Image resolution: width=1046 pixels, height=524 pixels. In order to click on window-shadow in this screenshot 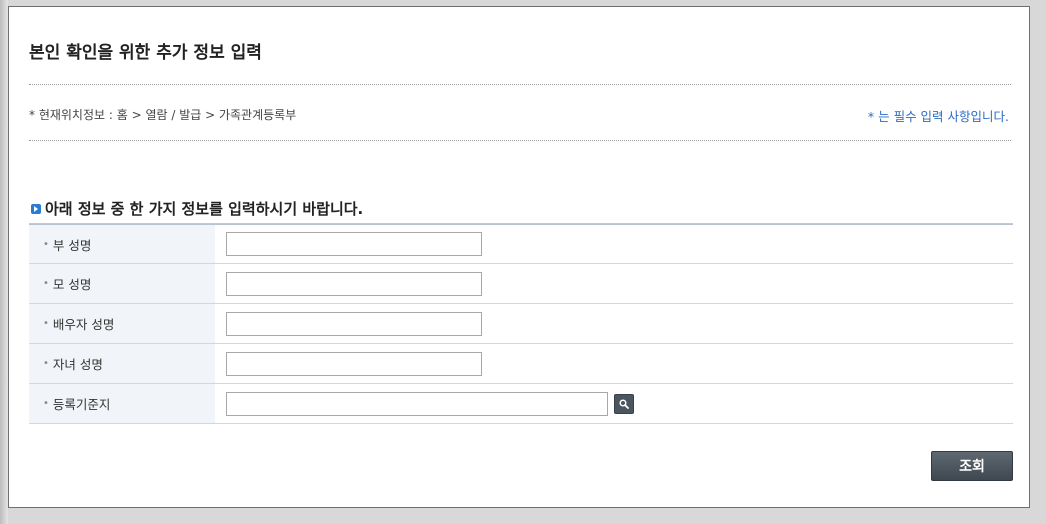, I will do `click(4, 262)`.